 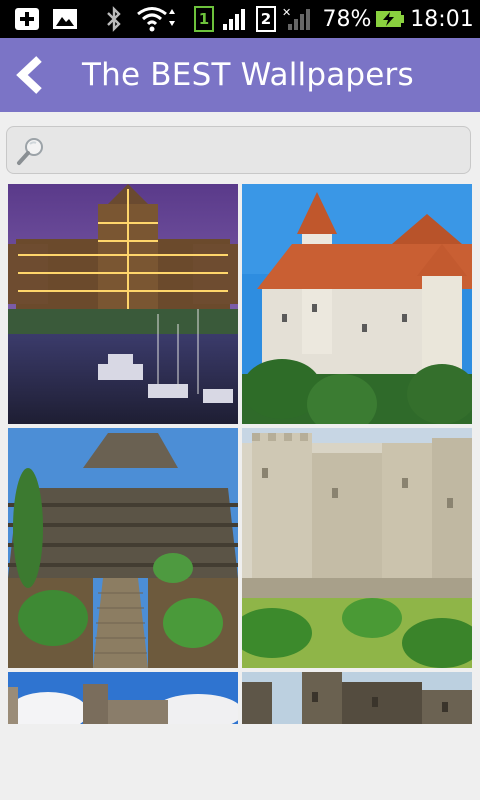 What do you see at coordinates (65, 19) in the screenshot?
I see `image-notification-icon` at bounding box center [65, 19].